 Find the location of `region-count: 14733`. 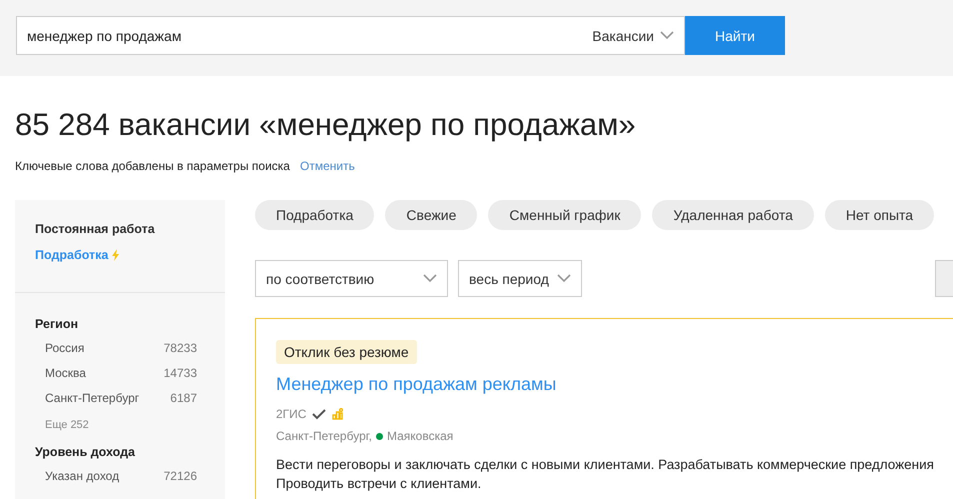

region-count: 14733 is located at coordinates (180, 374).